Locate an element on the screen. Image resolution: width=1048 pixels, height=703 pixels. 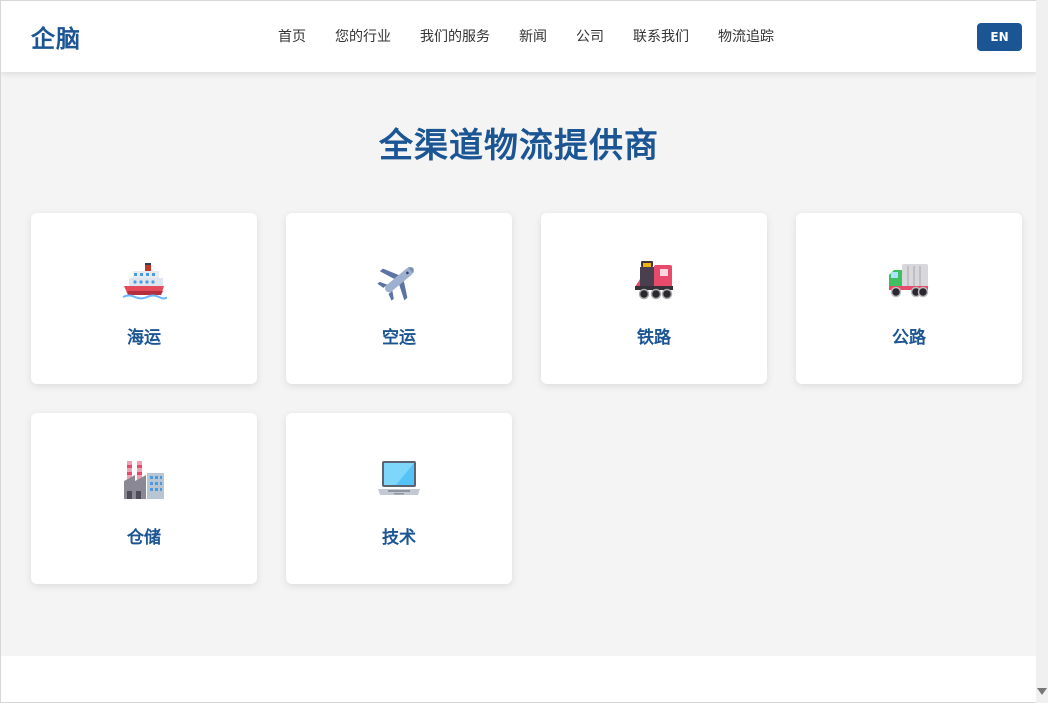
nav-item-tracking: 物流追踪 is located at coordinates (746, 37).